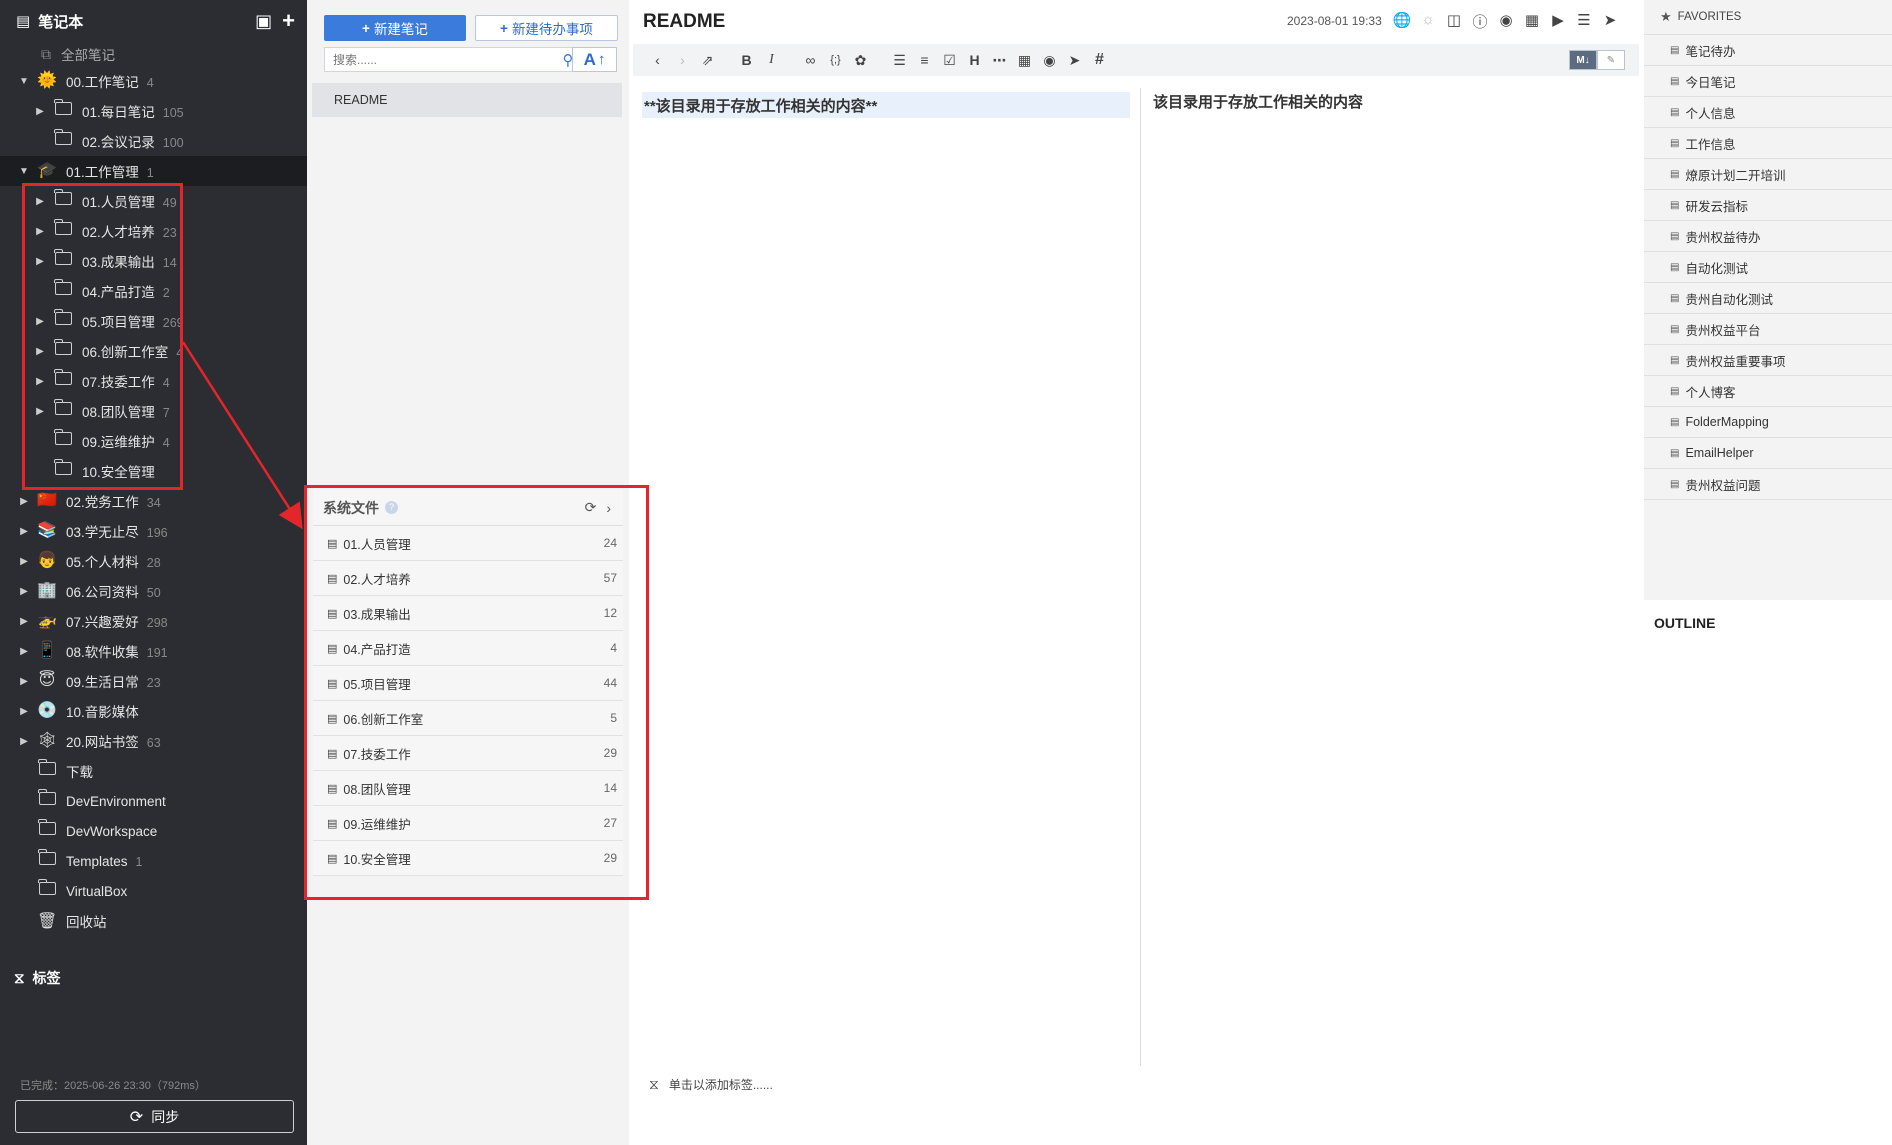 This screenshot has height=1145, width=1892. Describe the element at coordinates (102, 742) in the screenshot. I see `tree-item-text: 20.网站书签` at that location.